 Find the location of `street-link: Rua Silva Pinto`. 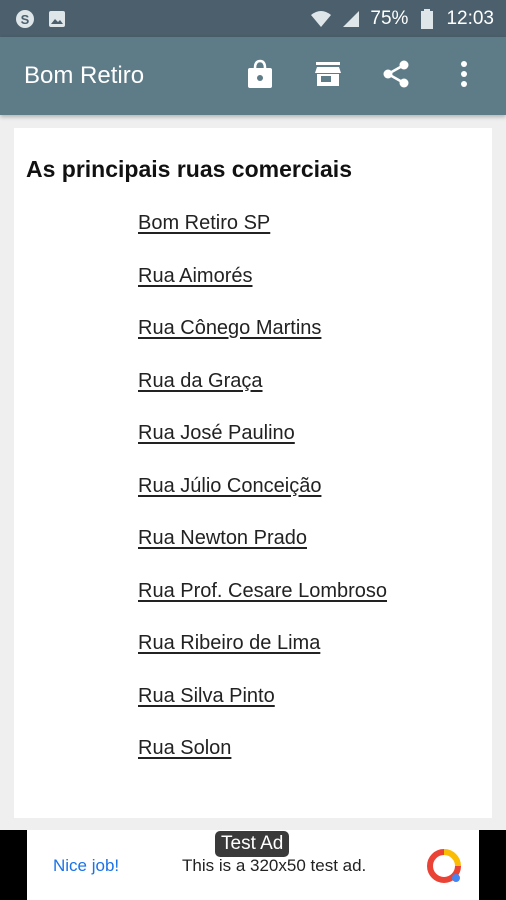

street-link: Rua Silva Pinto is located at coordinates (206, 696).